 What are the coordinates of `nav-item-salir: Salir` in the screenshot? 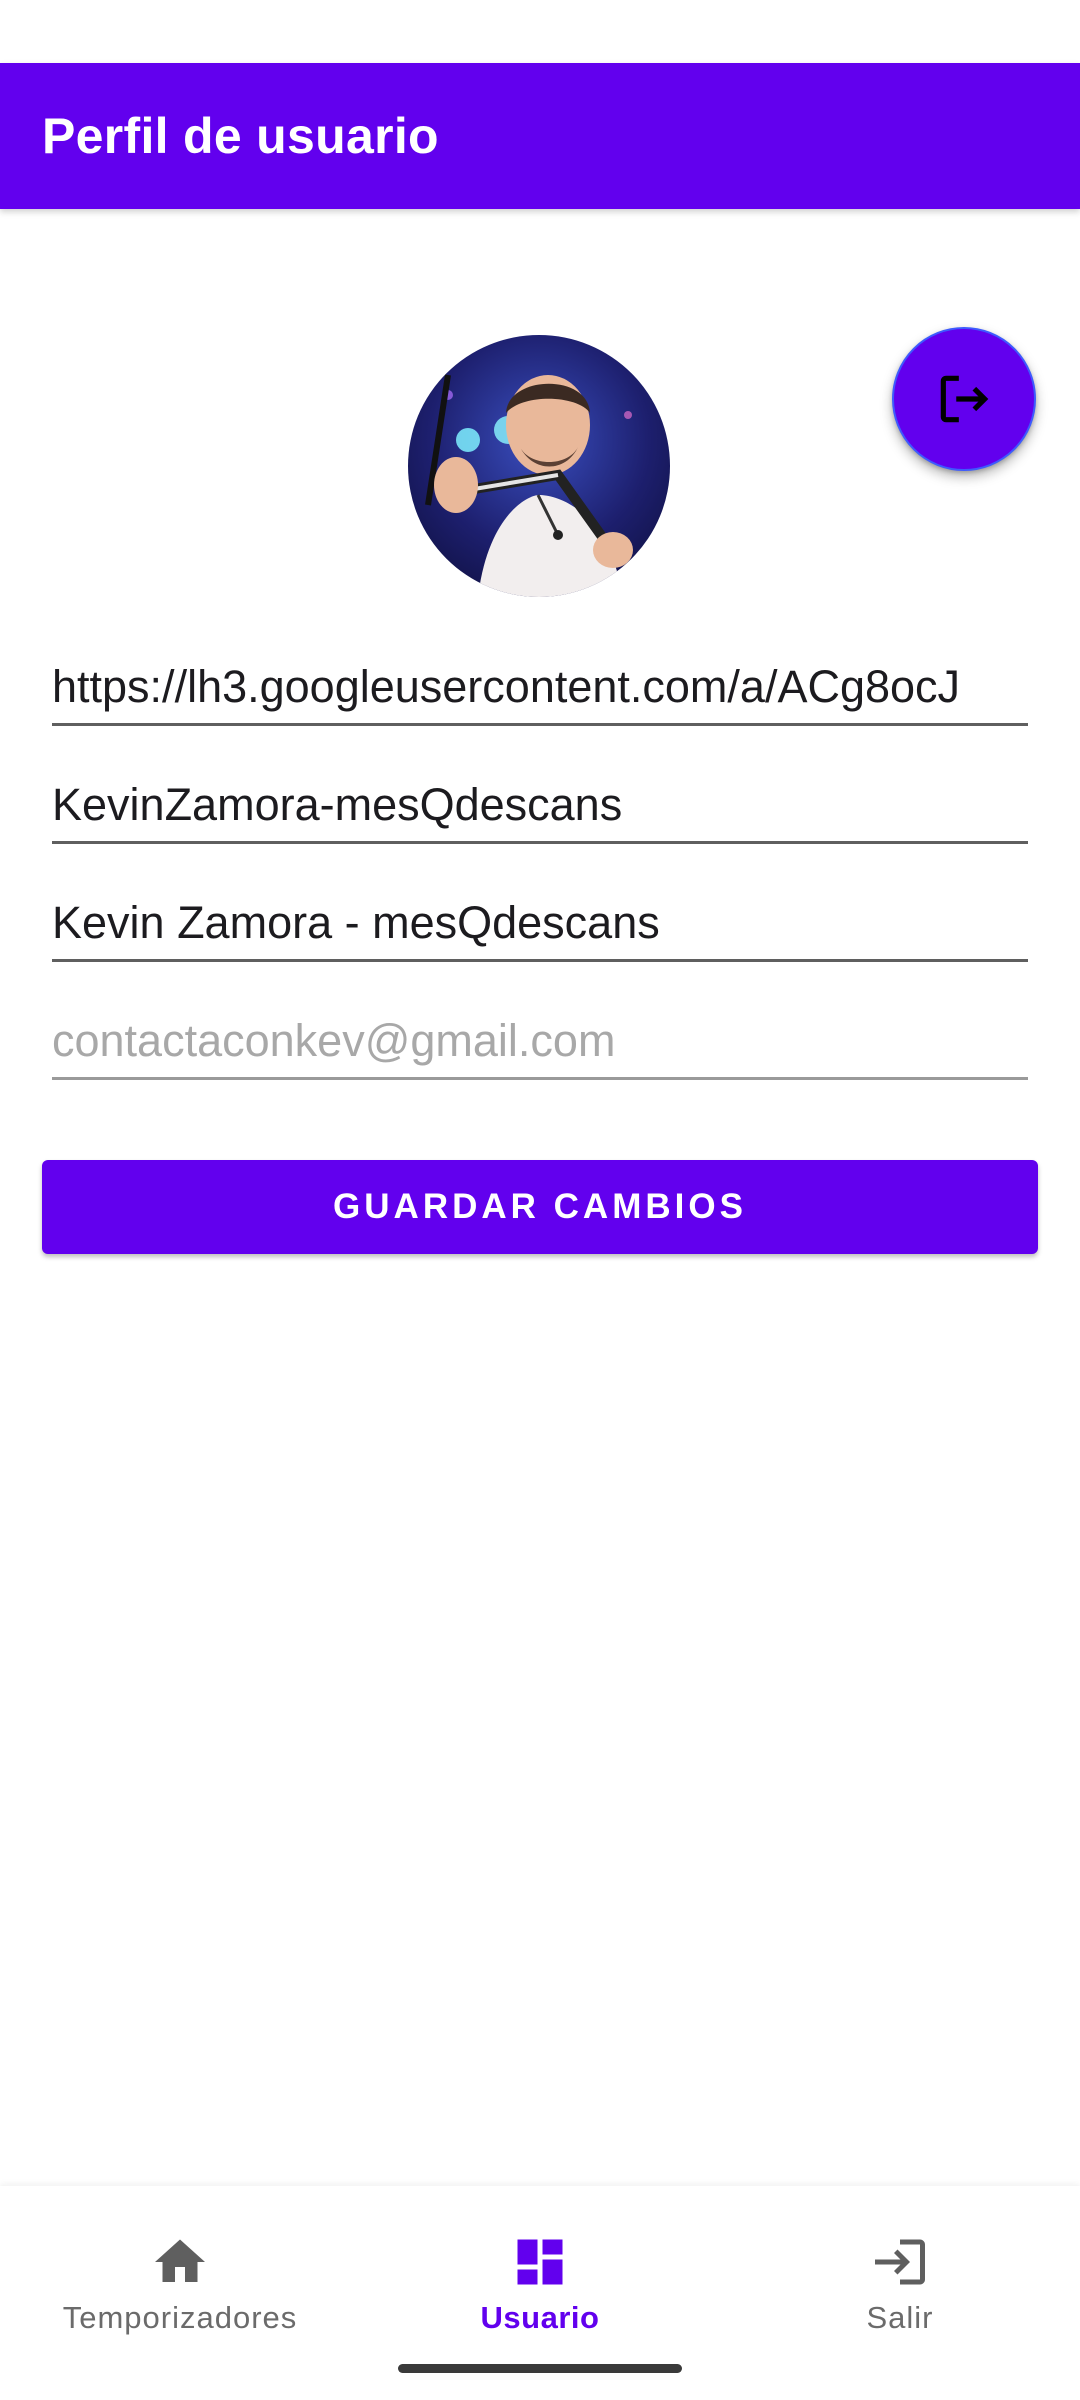 It's located at (900, 2261).